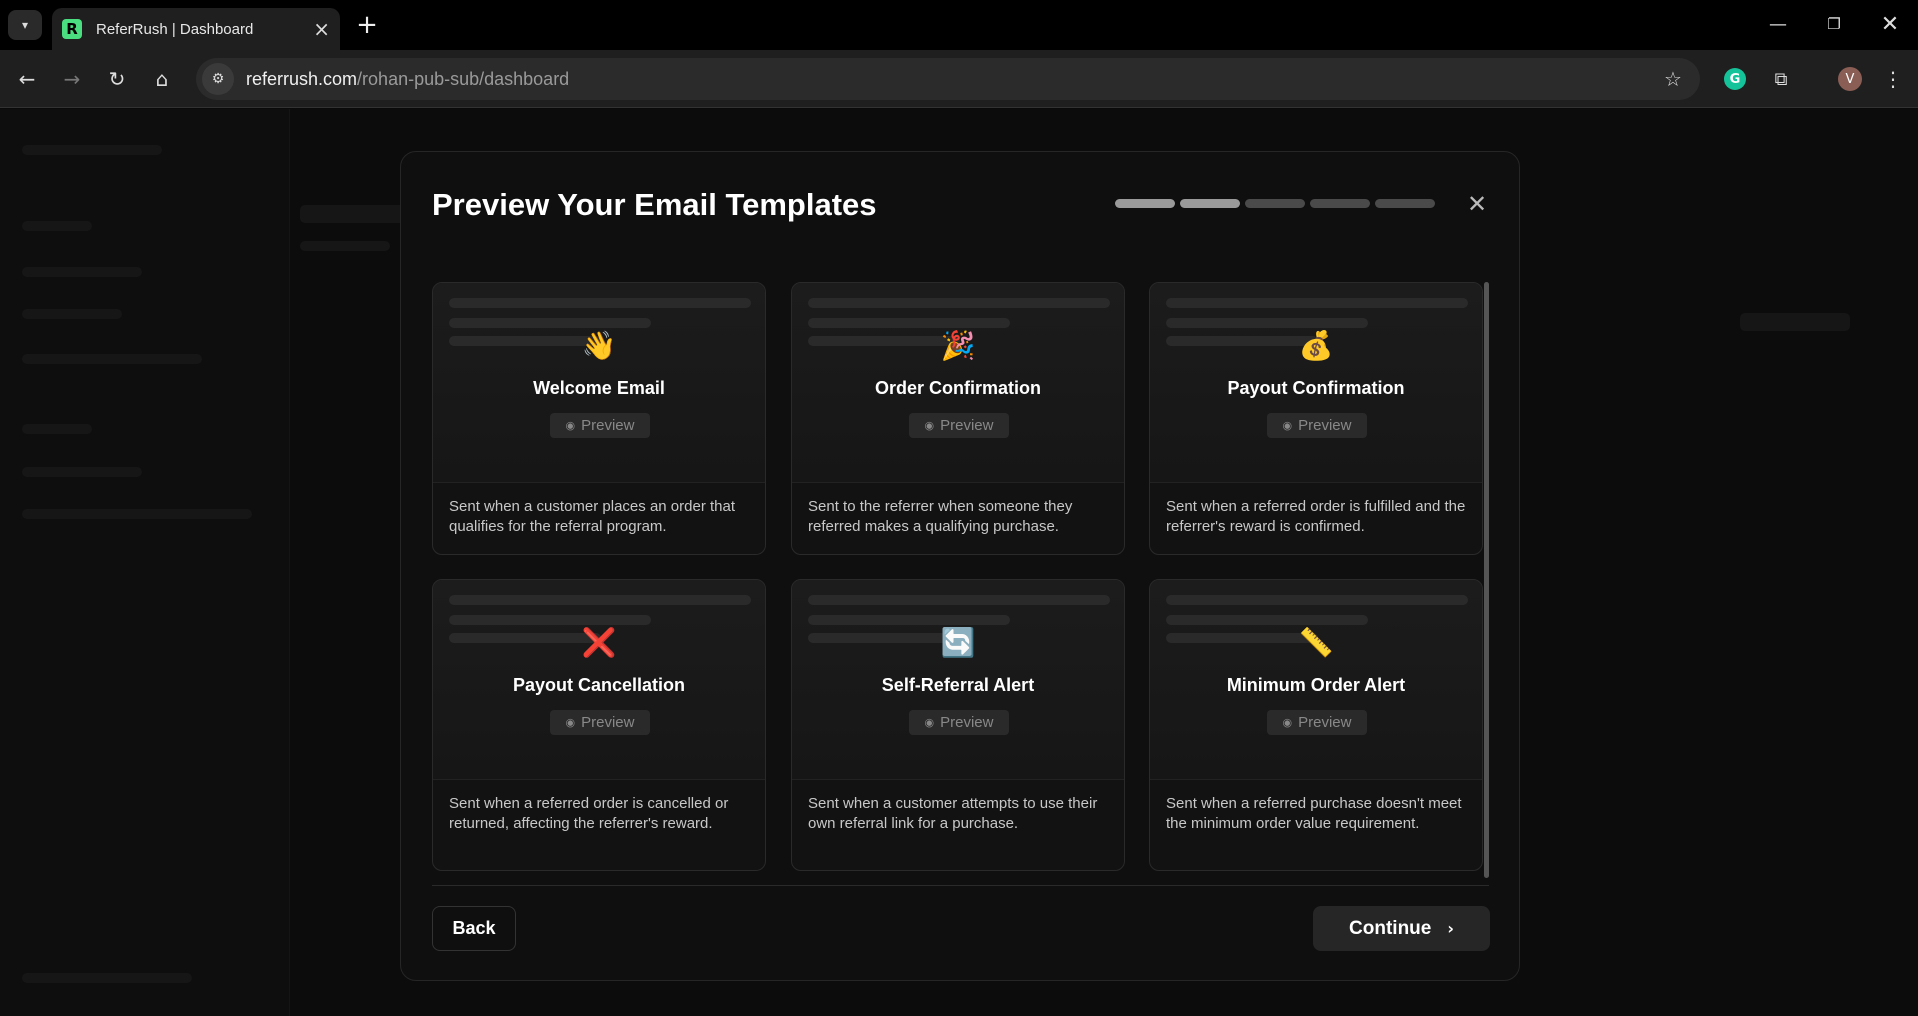 The image size is (1918, 1016). I want to click on template-preview-area: 👋 Welcome Email ◉ Preview, so click(599, 383).